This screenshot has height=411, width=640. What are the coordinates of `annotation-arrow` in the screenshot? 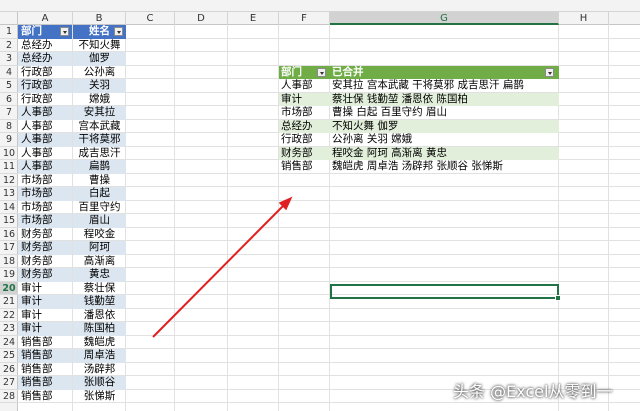 It's located at (222, 267).